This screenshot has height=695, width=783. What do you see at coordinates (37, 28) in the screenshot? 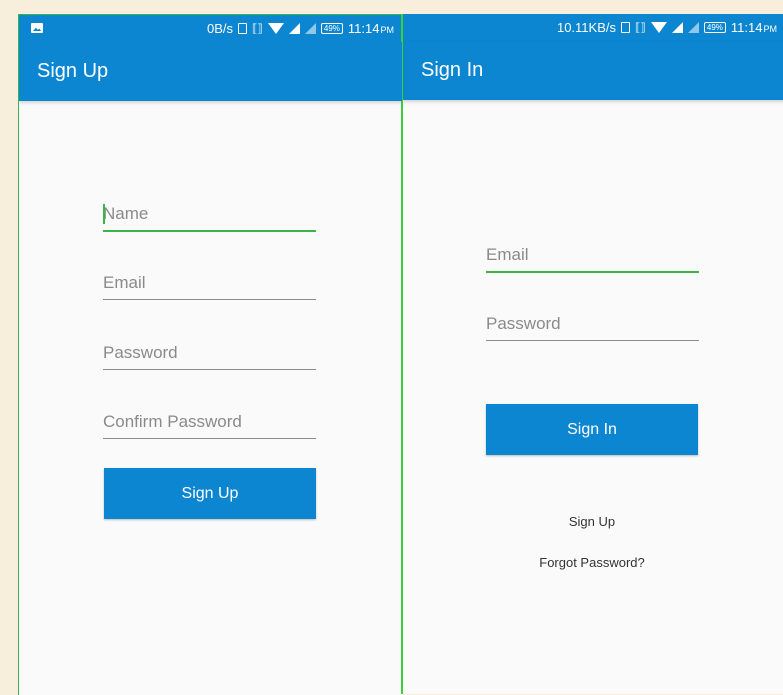
I see `image-notification-icon` at bounding box center [37, 28].